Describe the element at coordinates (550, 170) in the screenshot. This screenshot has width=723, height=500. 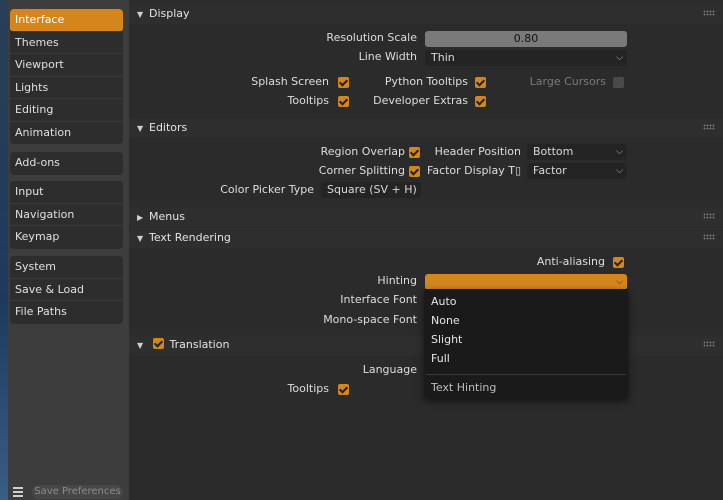
I see `factor-display-value: Factor` at that location.